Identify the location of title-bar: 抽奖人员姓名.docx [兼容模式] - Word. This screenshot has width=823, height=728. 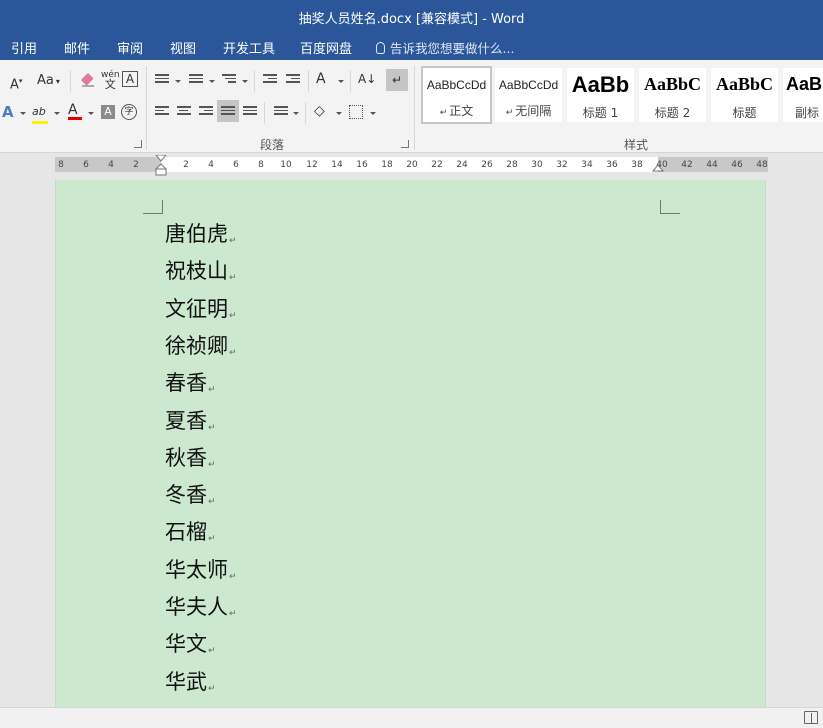
(411, 16).